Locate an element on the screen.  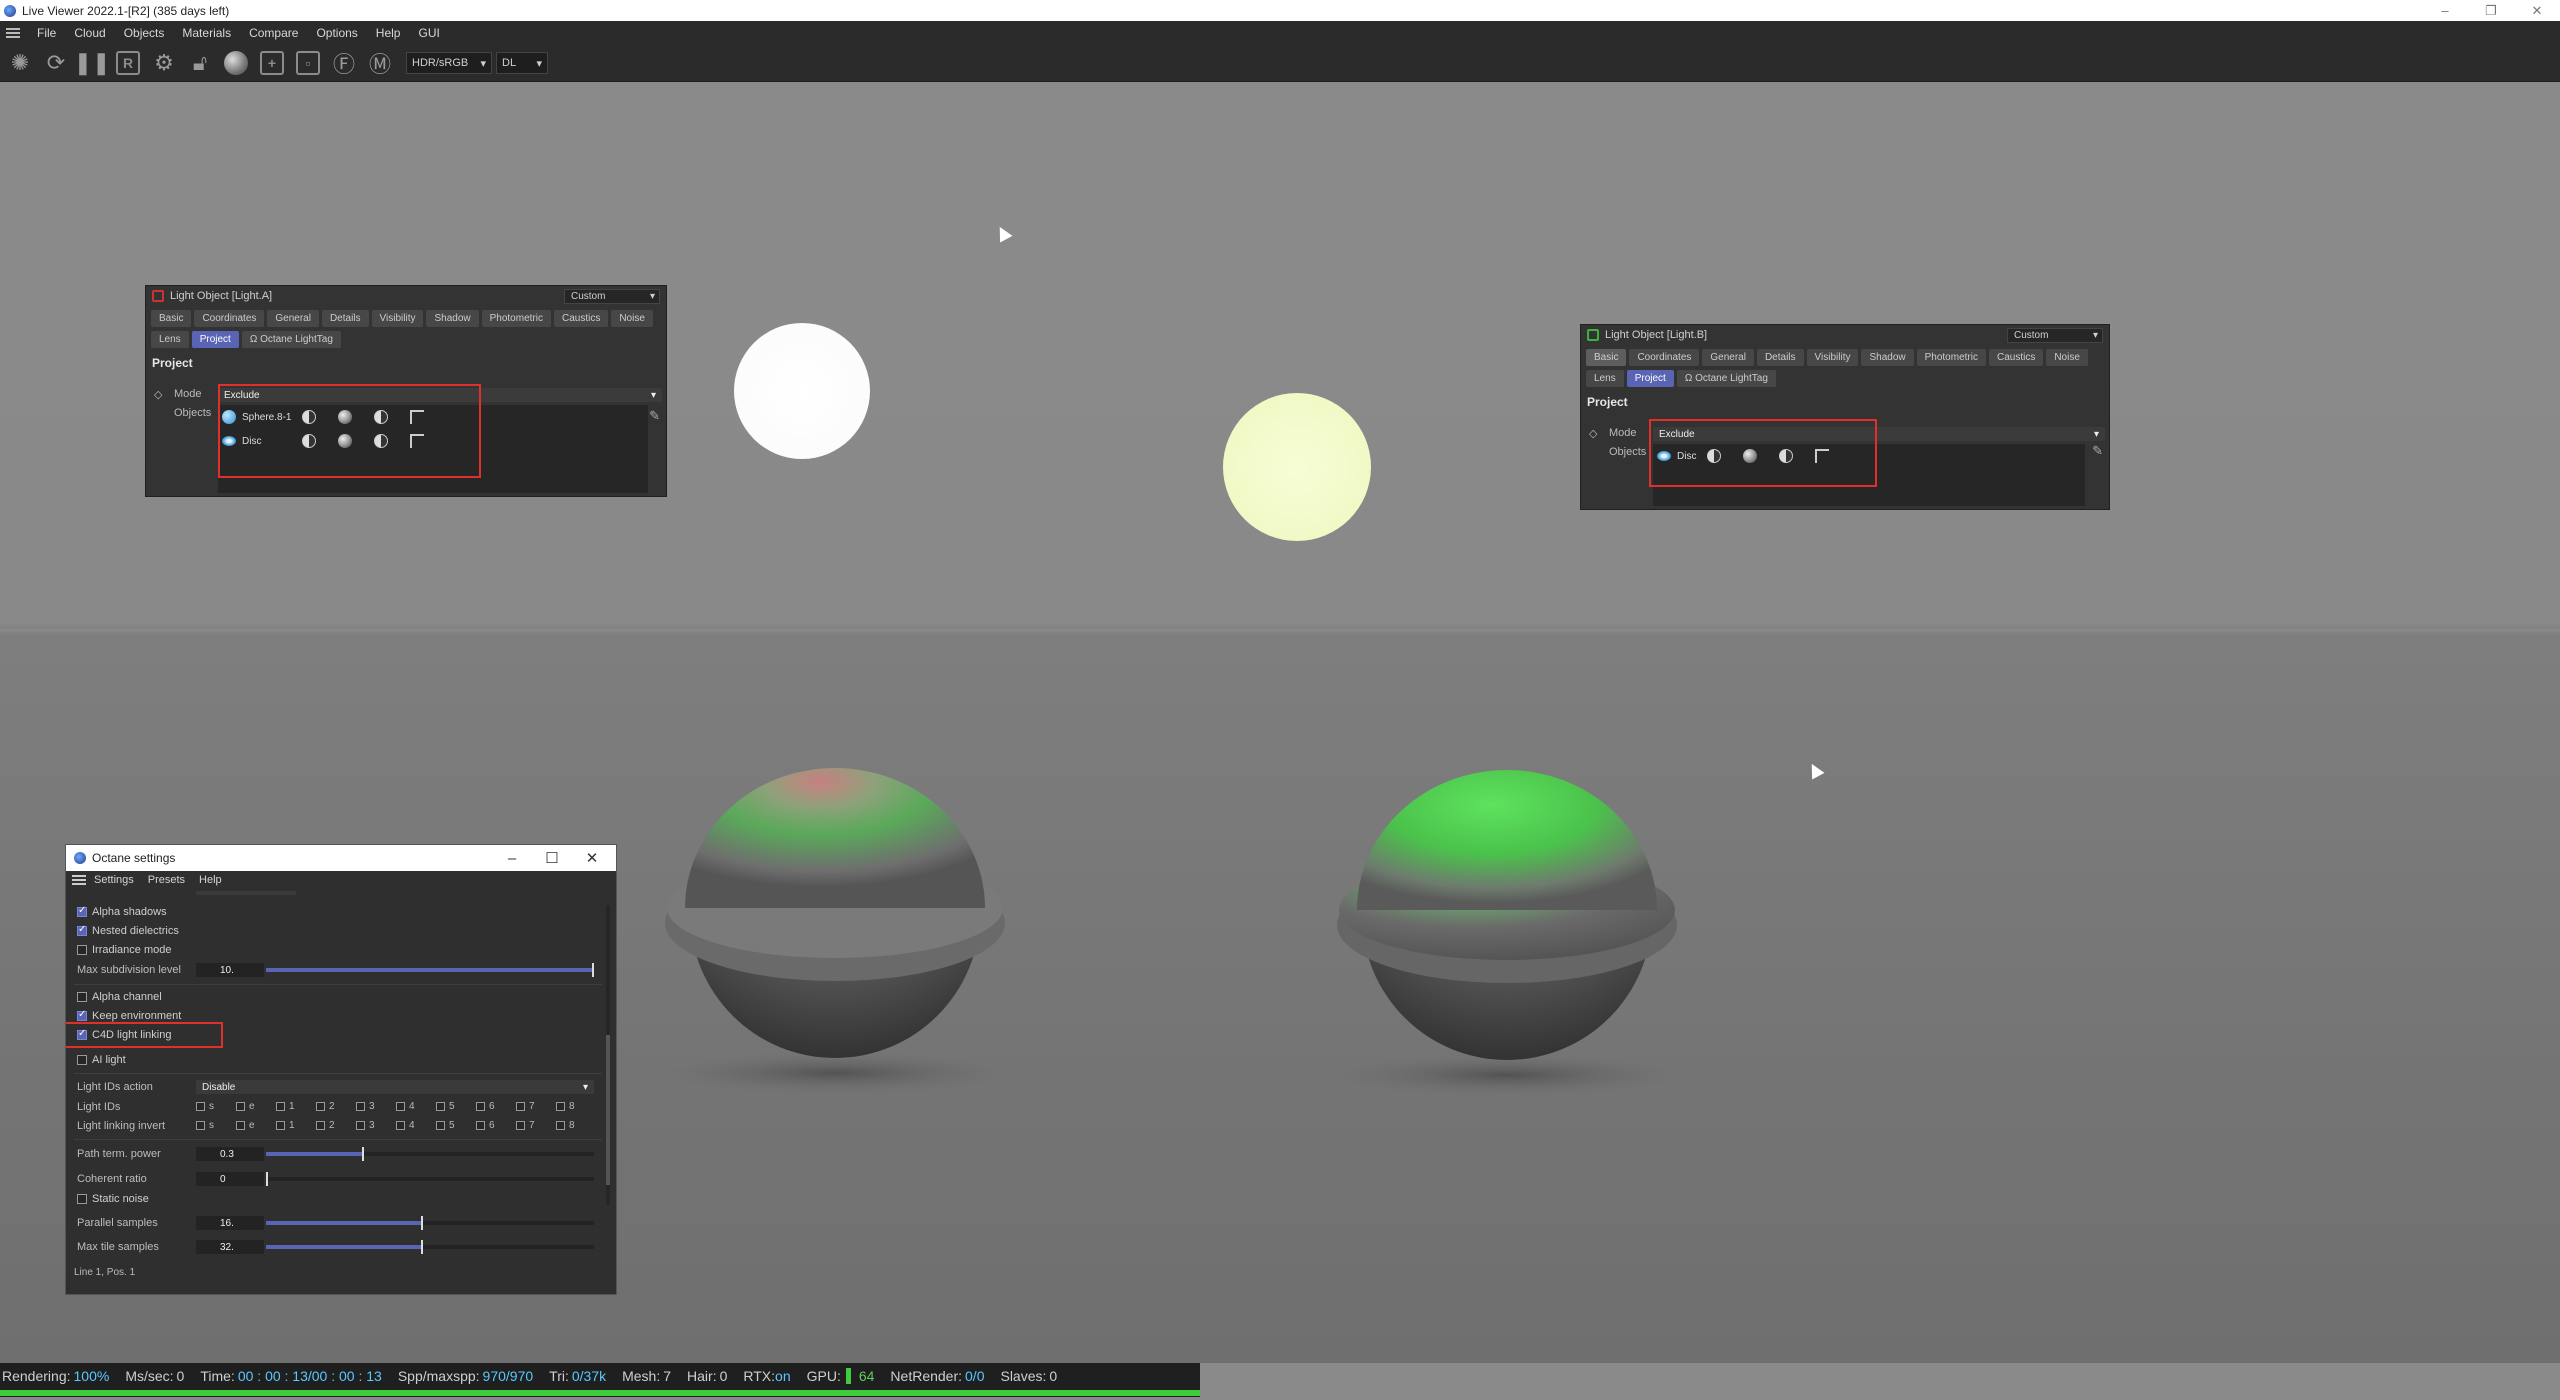
light-id-checkbox: 8 is located at coordinates (576, 1106).